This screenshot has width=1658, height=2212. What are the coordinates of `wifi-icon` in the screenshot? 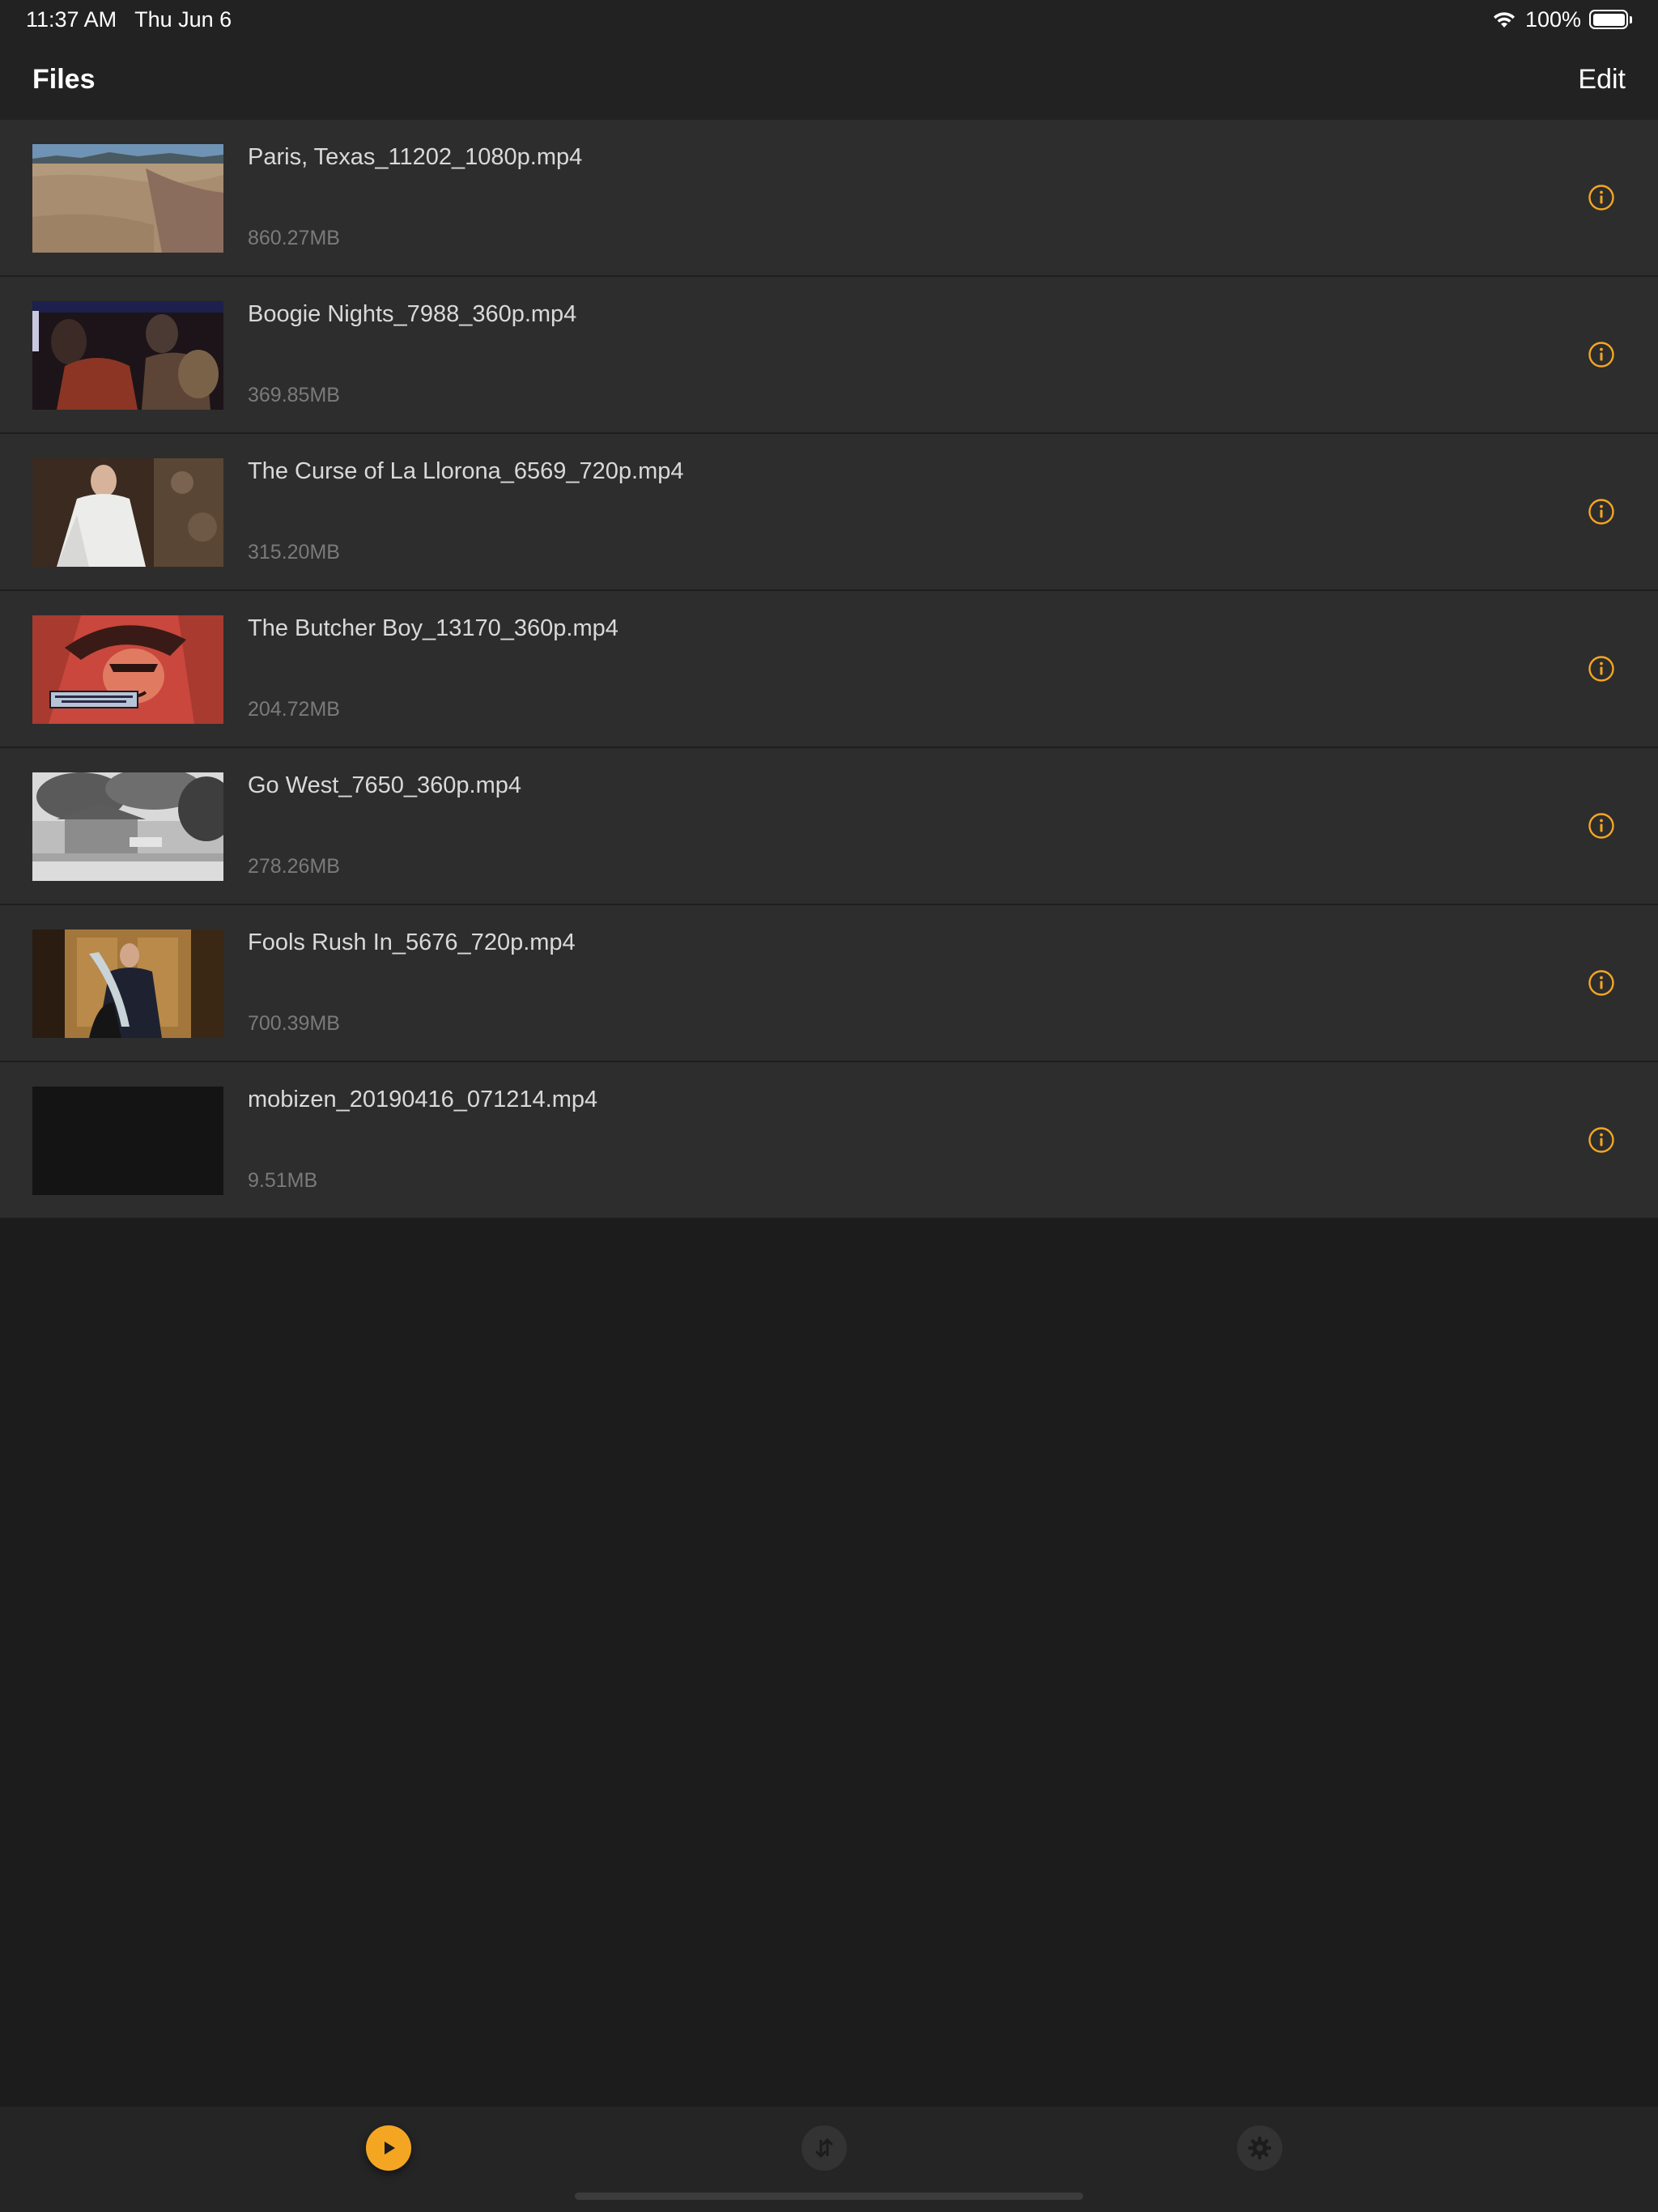 It's located at (1504, 20).